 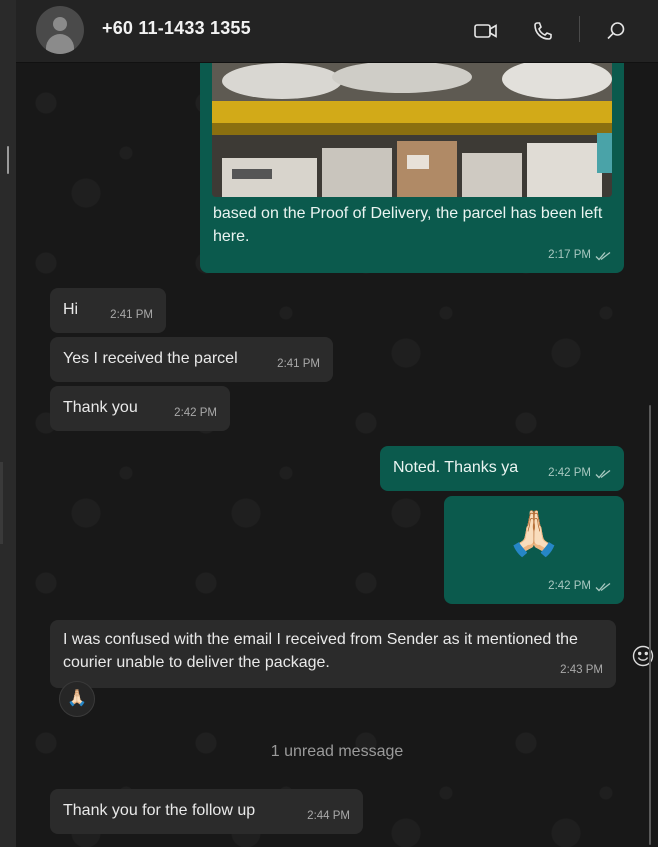 What do you see at coordinates (456, 467) in the screenshot?
I see `message-text: Noted. Thanks ya` at bounding box center [456, 467].